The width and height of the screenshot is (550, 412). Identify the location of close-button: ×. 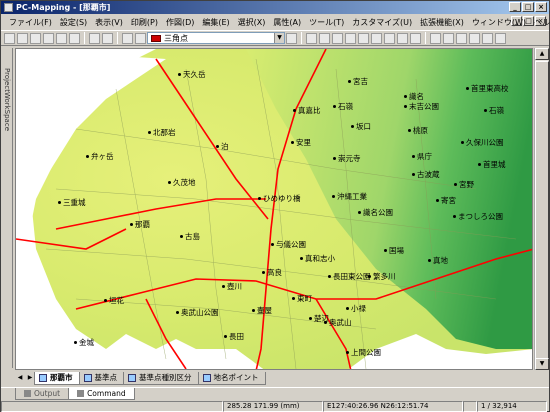
(541, 7).